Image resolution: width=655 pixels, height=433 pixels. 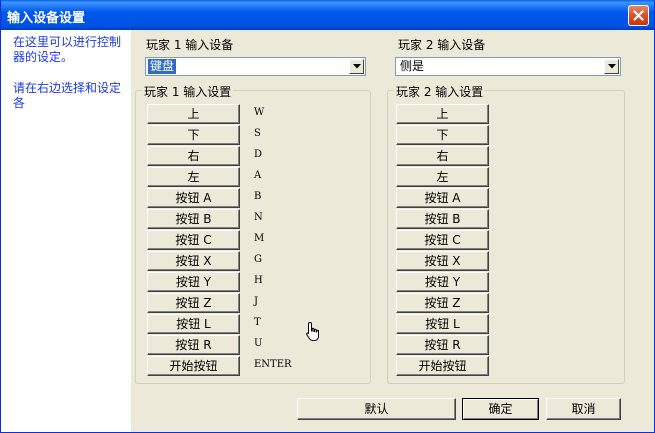 I want to click on close-icon, so click(x=638, y=15).